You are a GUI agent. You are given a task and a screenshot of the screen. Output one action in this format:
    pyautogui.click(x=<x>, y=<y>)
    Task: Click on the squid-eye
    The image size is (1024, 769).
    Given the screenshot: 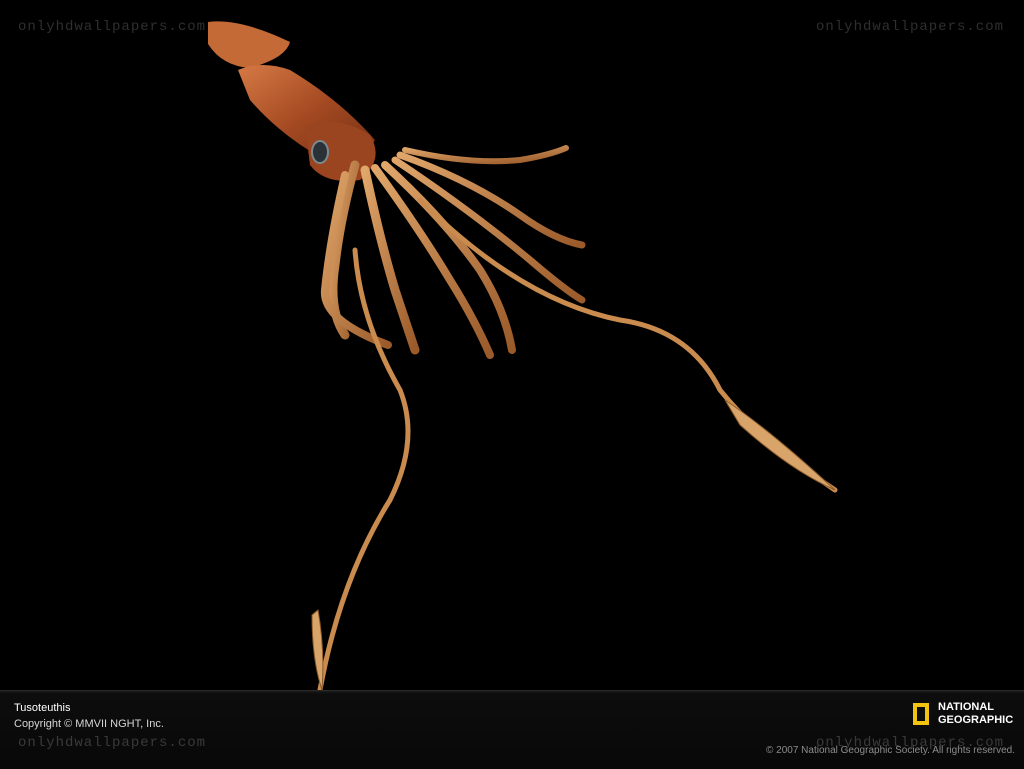 What is the action you would take?
    pyautogui.click(x=320, y=152)
    